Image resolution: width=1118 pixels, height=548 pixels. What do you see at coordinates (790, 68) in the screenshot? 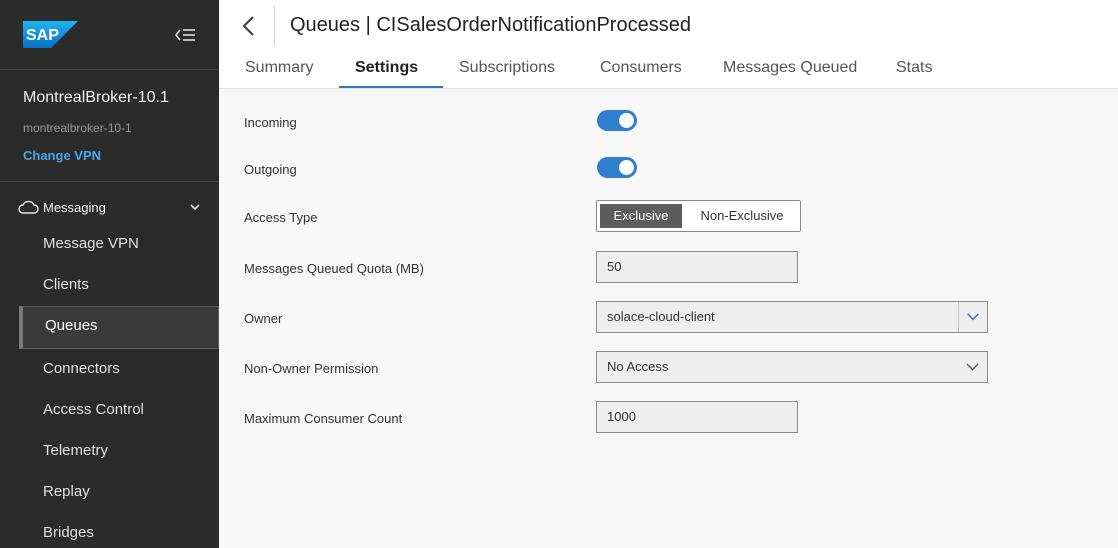
I see `tab-messages-queued: Messages Queued` at bounding box center [790, 68].